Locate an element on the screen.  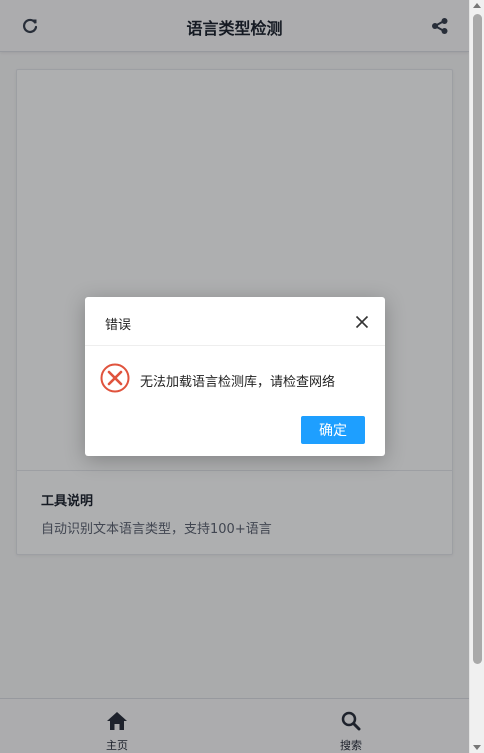
dialog-message: 无法加载语言检测库，请检查网络 is located at coordinates (238, 382).